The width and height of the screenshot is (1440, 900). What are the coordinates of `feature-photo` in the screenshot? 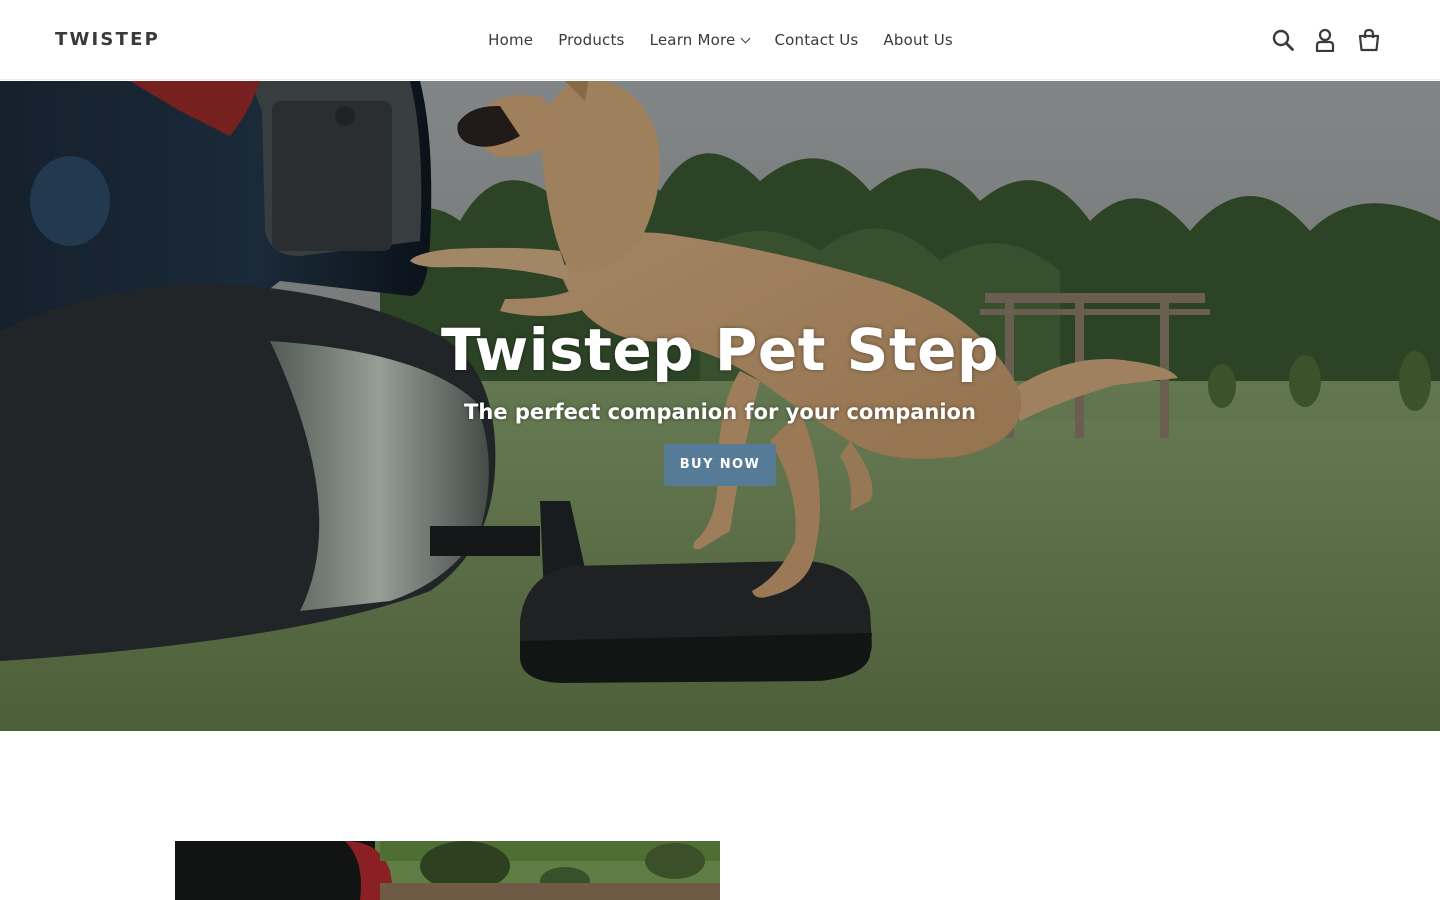 It's located at (447, 870).